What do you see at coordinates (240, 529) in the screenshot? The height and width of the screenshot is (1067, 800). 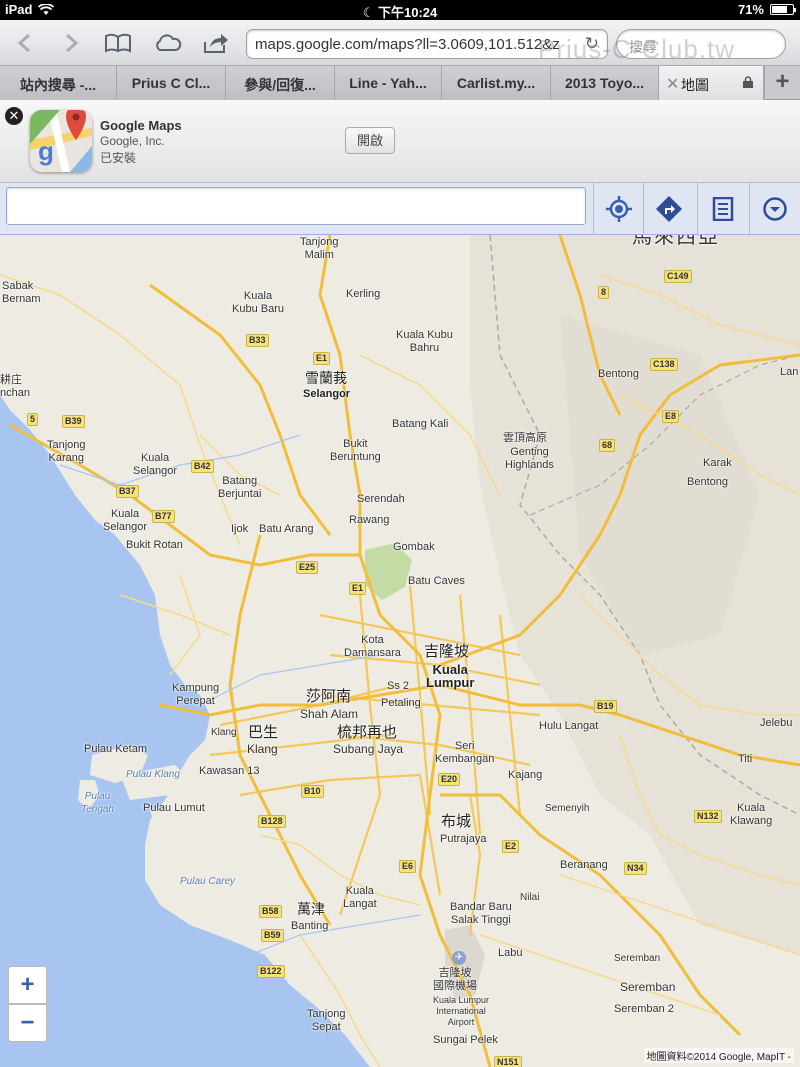 I see `map-label-ijok: Ijok` at bounding box center [240, 529].